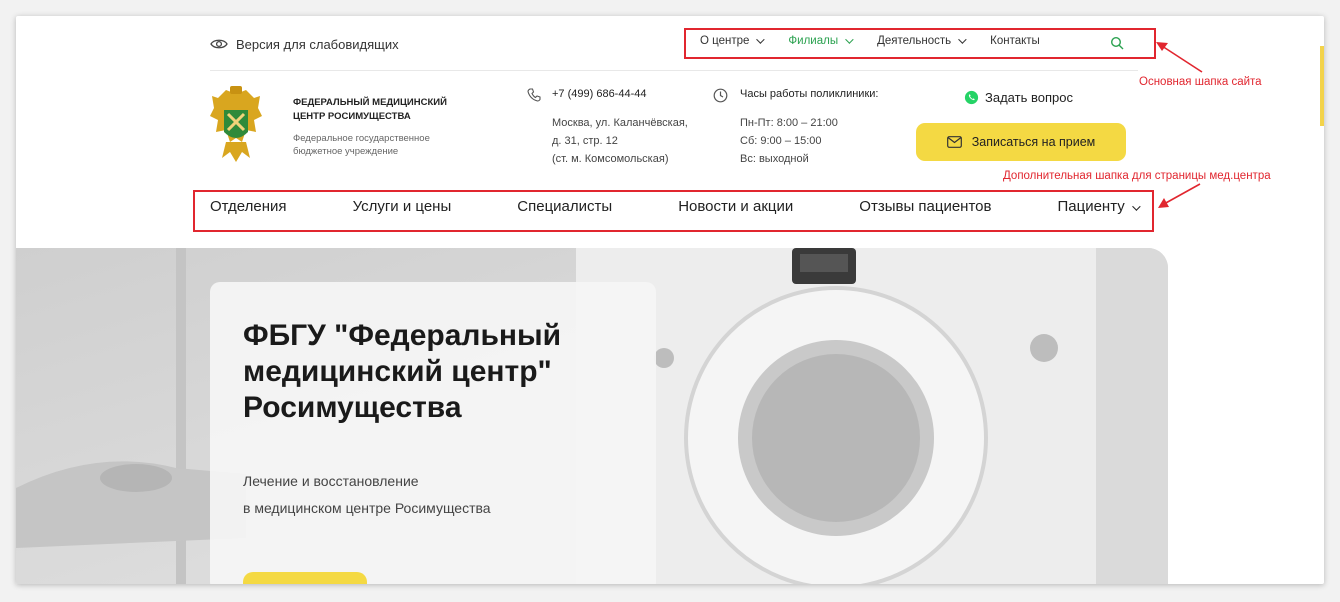  What do you see at coordinates (971, 97) in the screenshot?
I see `whatsapp-icon` at bounding box center [971, 97].